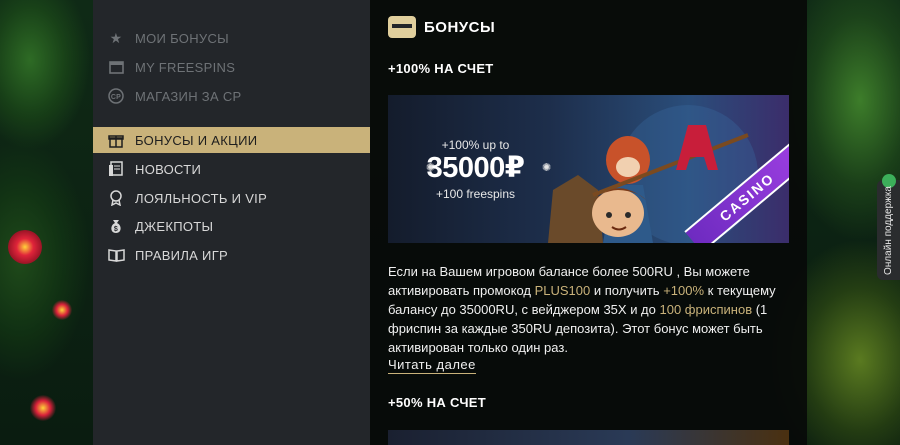 This screenshot has height=445, width=900. I want to click on sidebar-item-my-bonuses: ★ МОИ БОНУСЫ, so click(231, 38).